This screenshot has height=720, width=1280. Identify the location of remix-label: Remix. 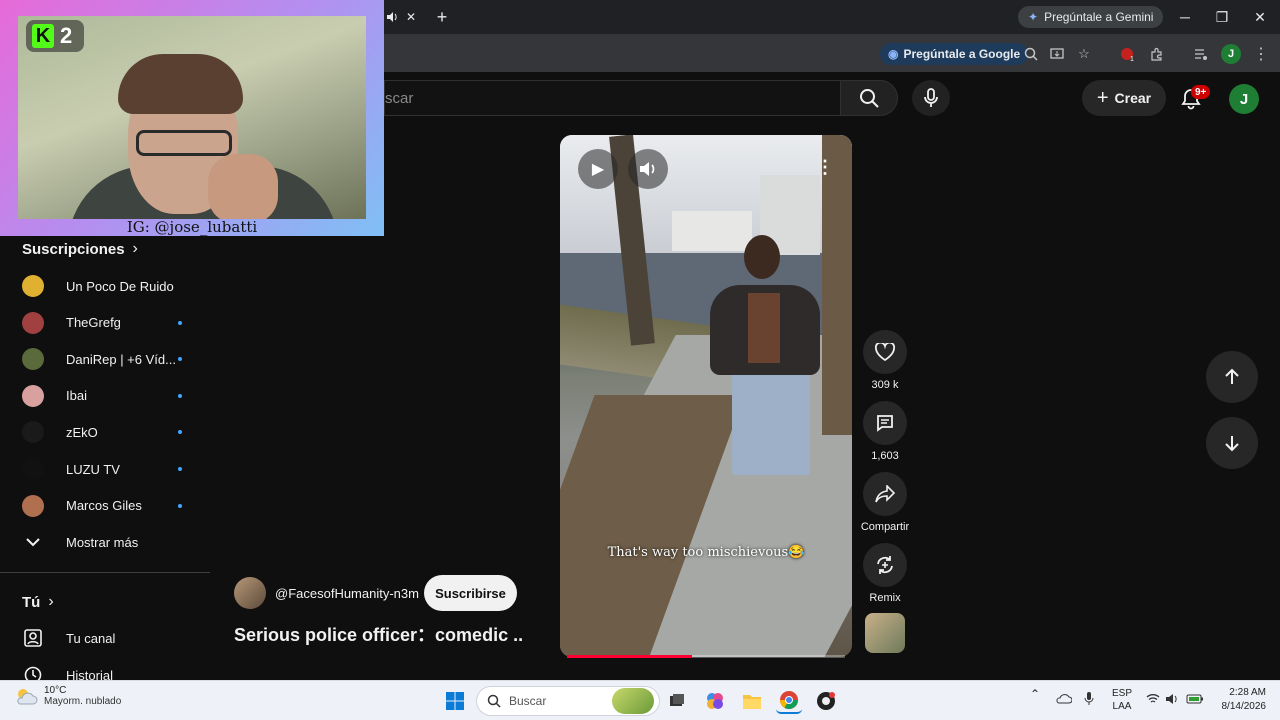
(885, 598).